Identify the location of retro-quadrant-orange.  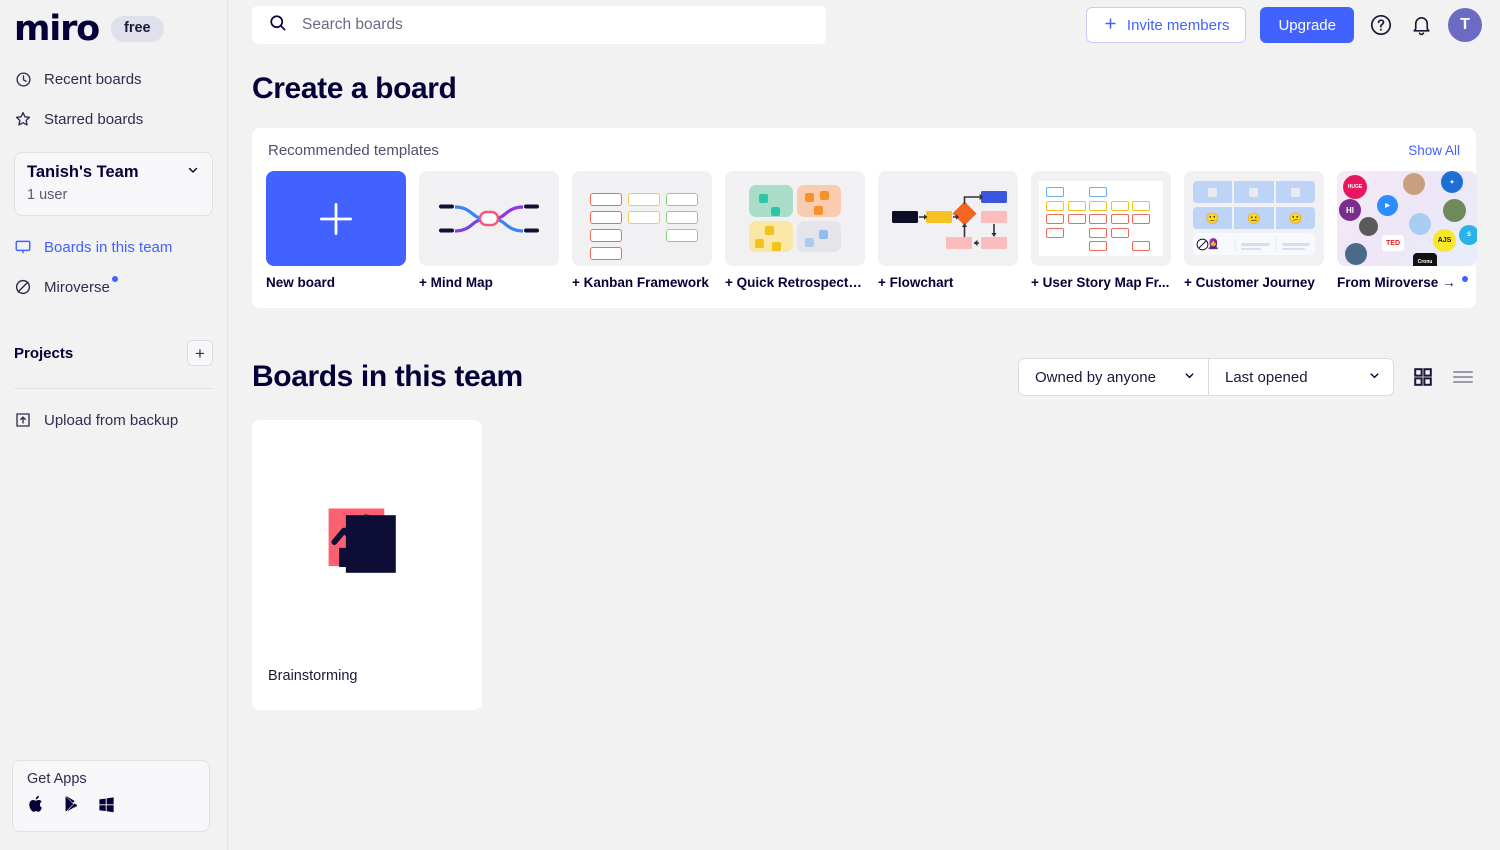
(819, 201).